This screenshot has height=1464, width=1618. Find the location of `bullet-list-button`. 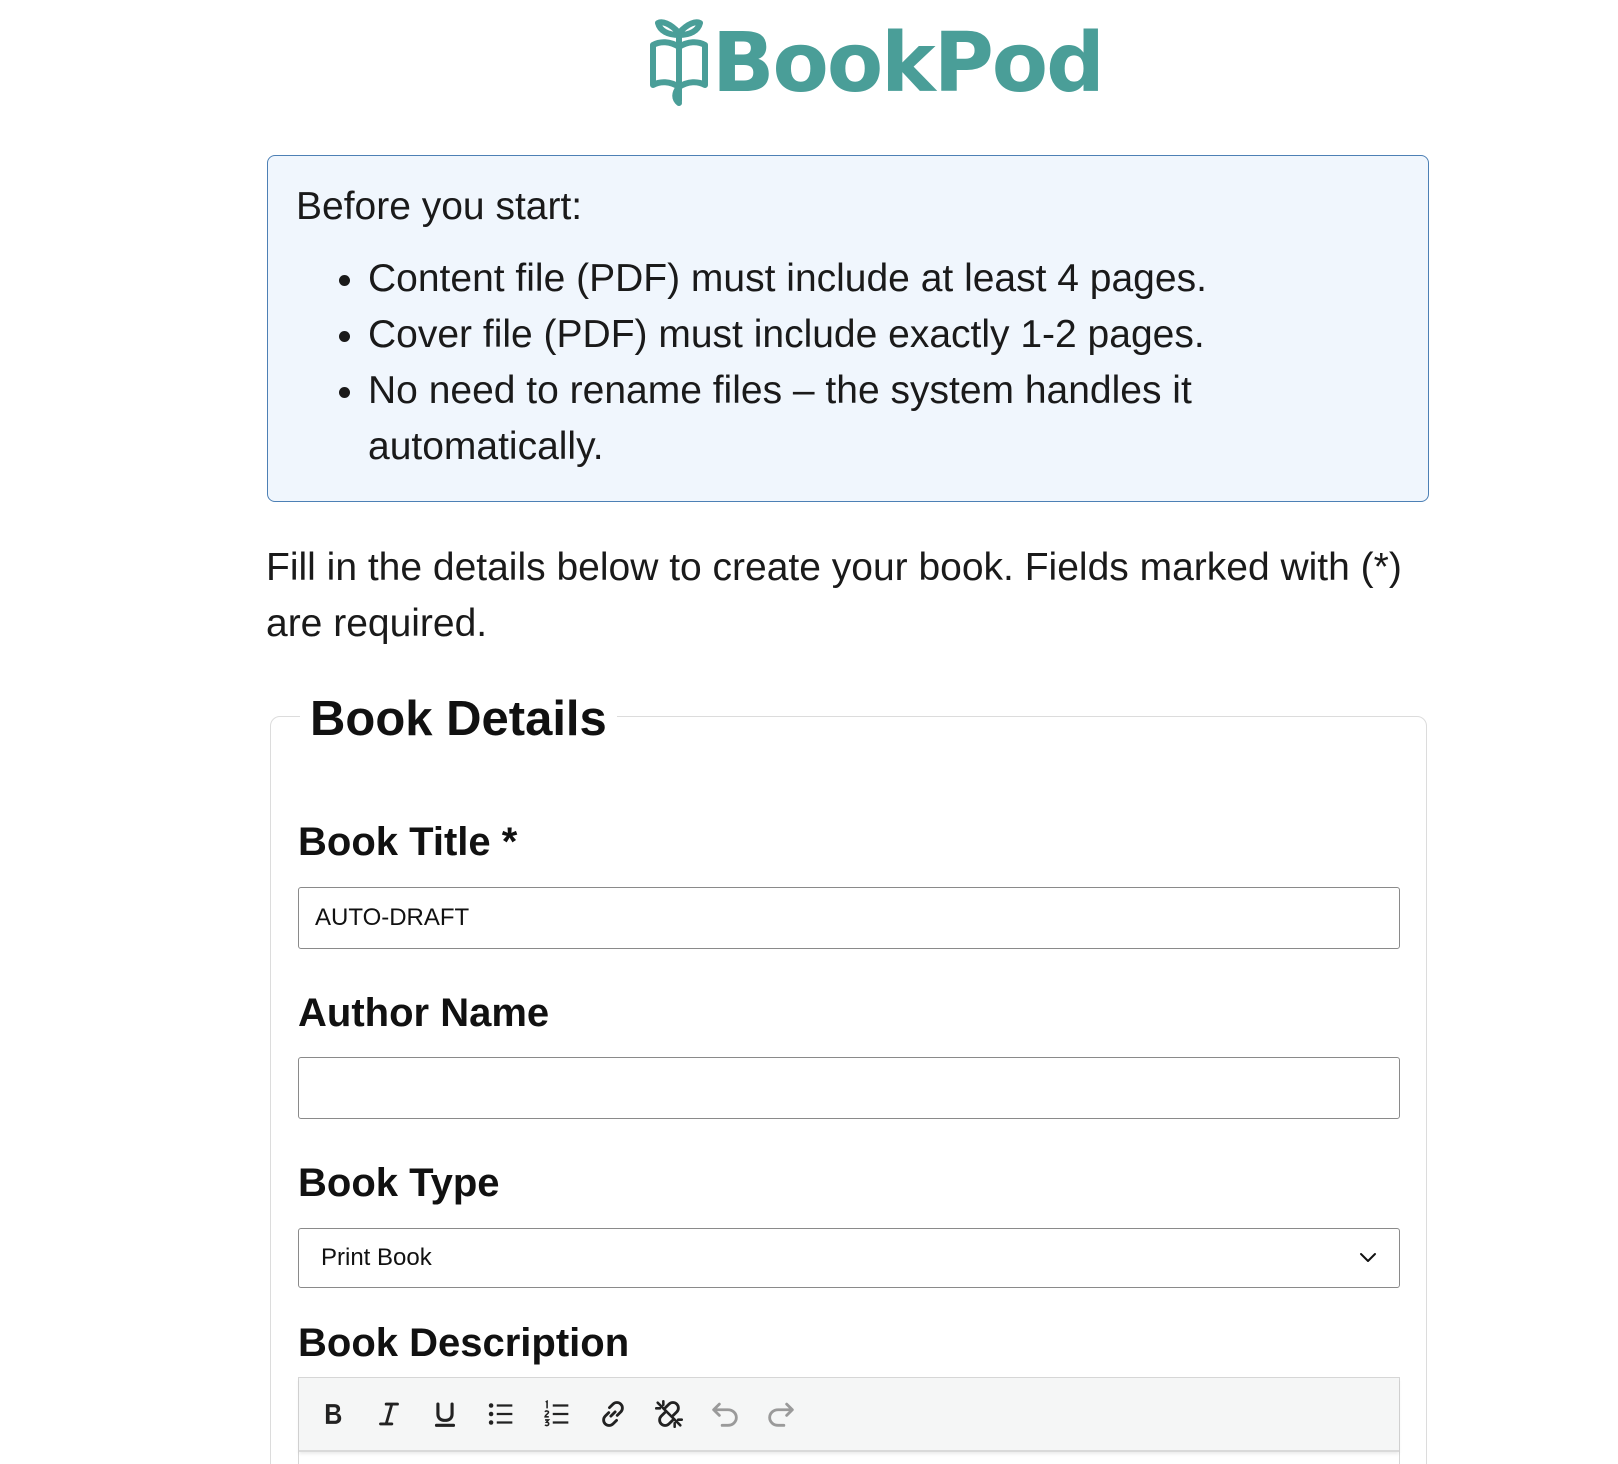

bullet-list-button is located at coordinates (501, 1414).